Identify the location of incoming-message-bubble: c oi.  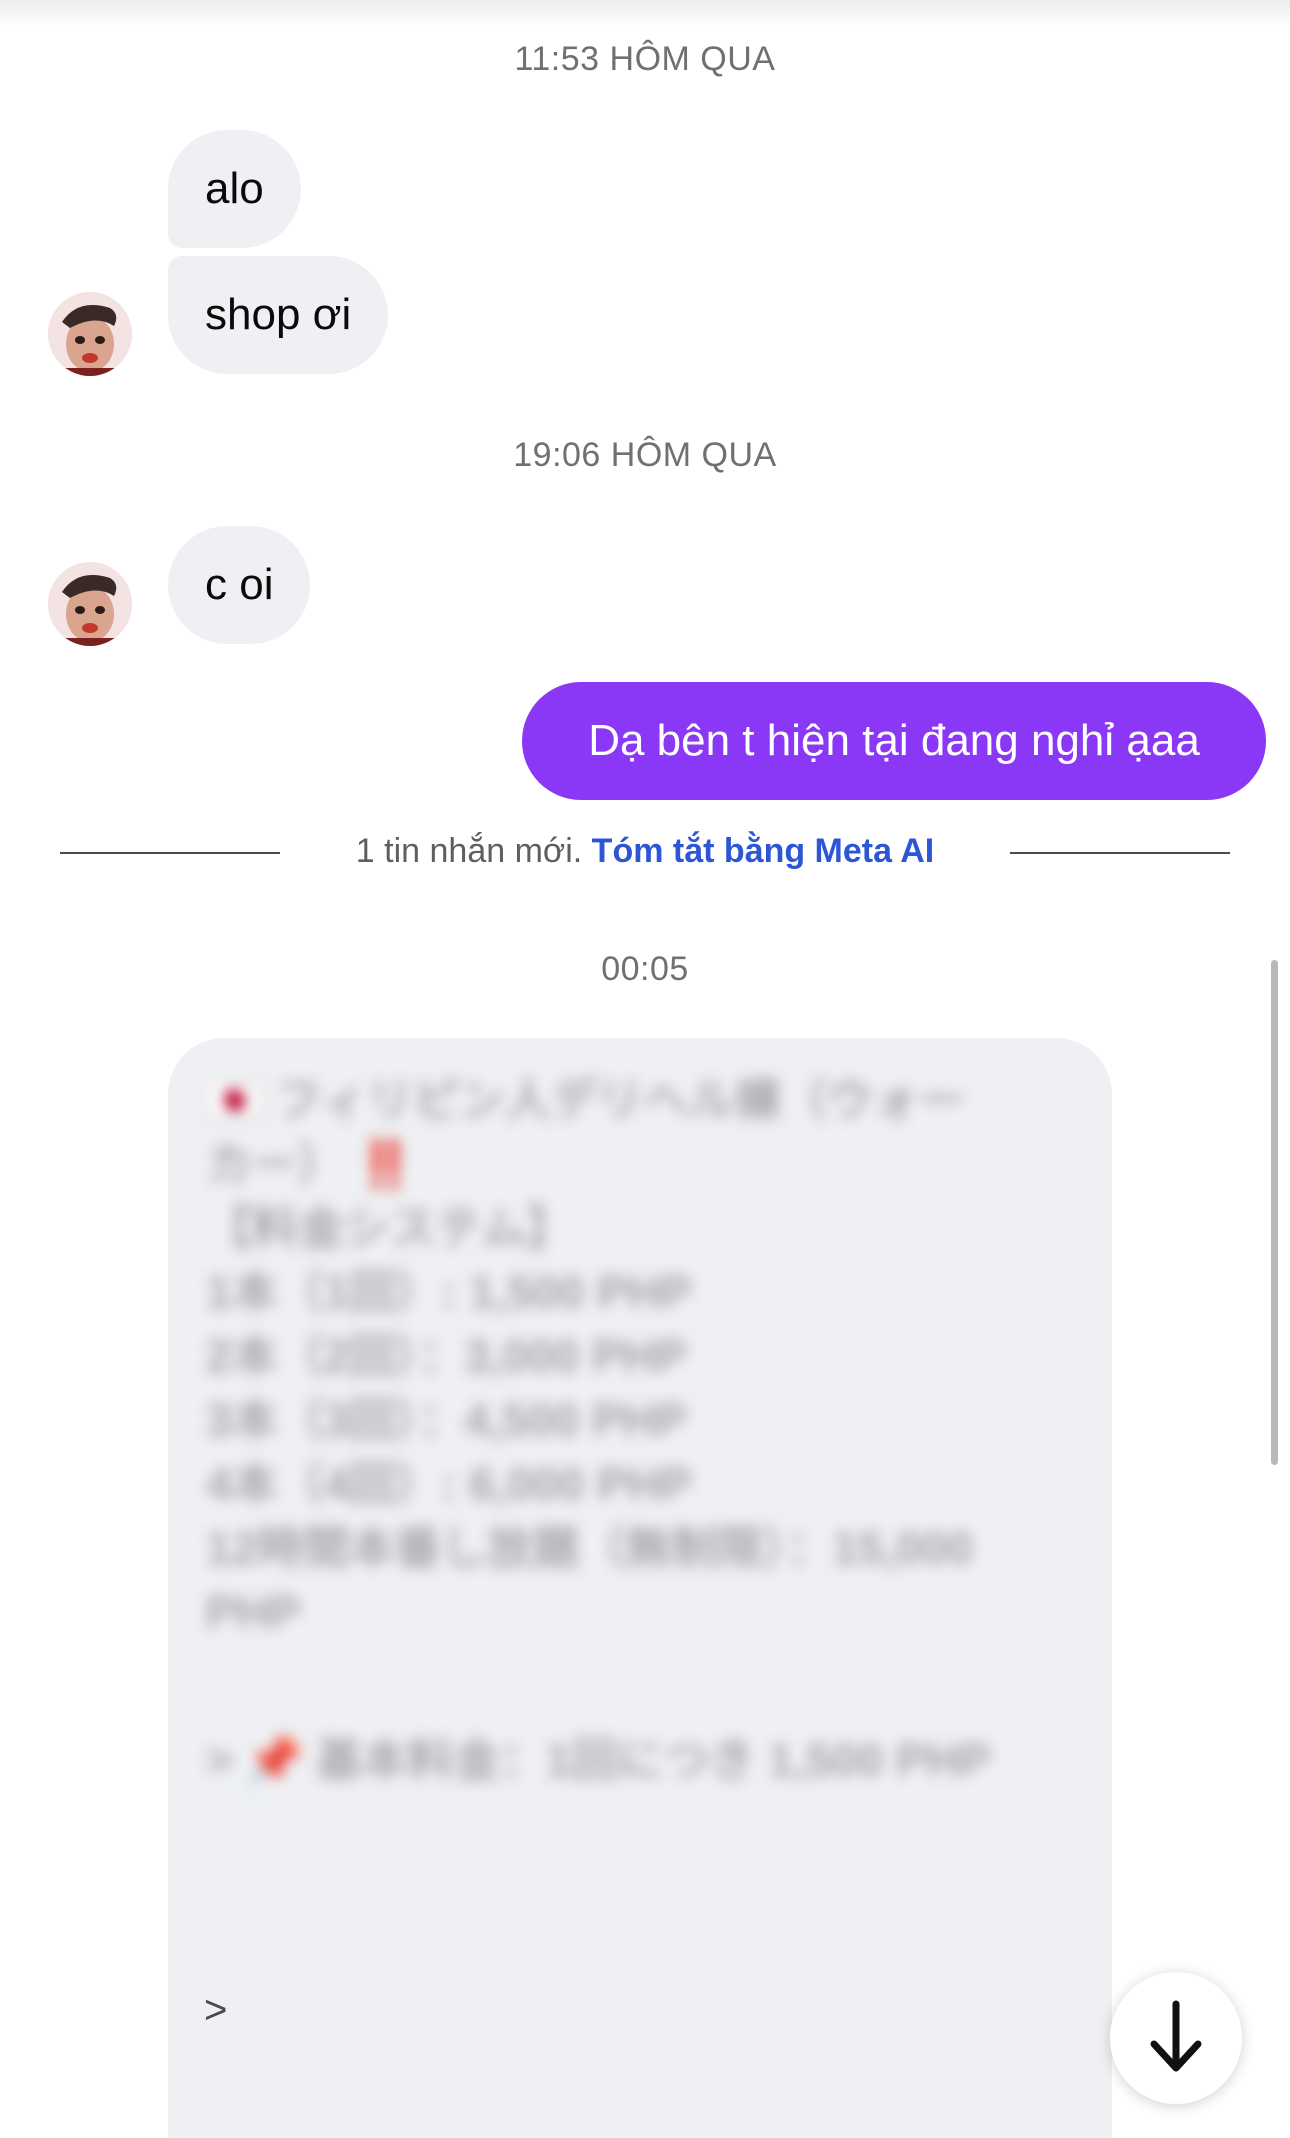
(239, 585).